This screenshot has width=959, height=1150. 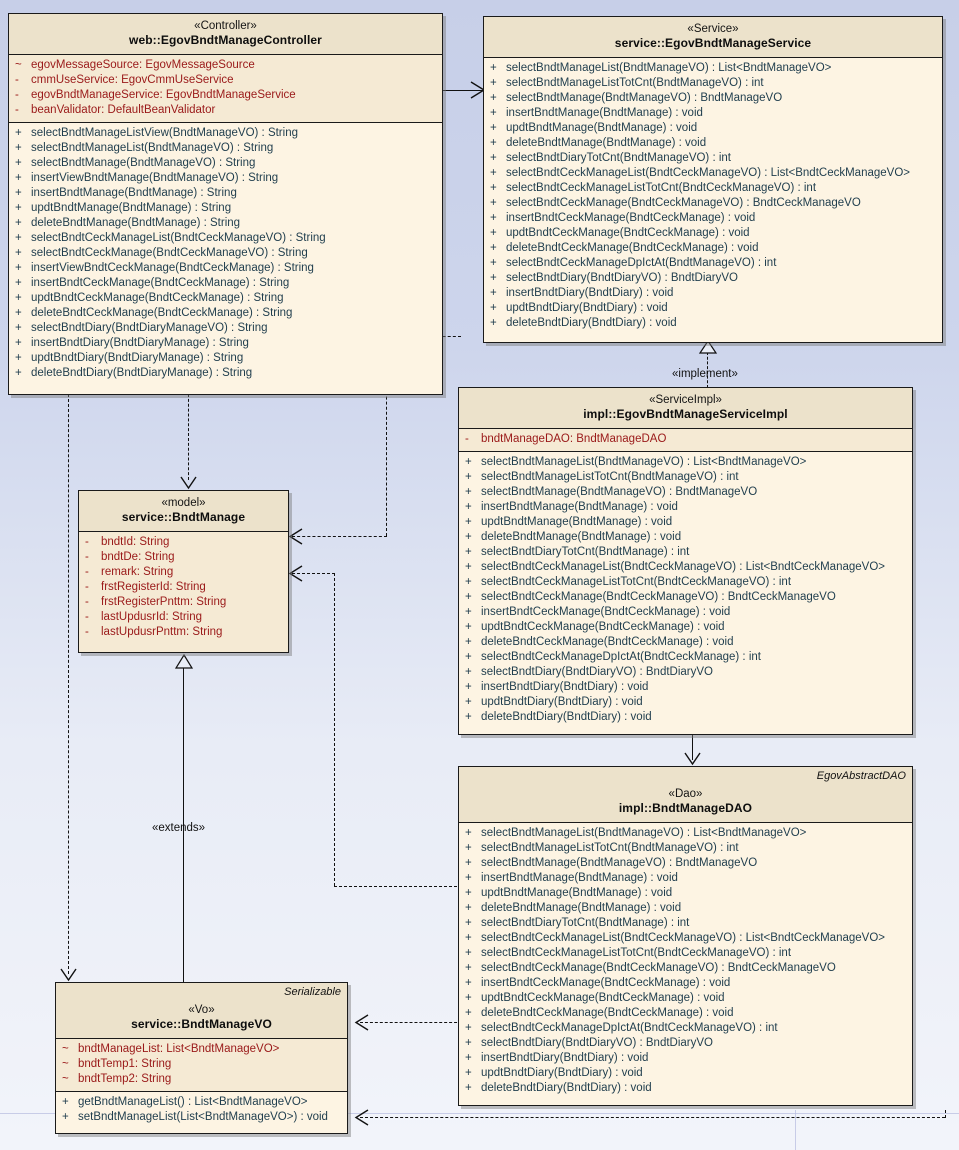 What do you see at coordinates (713, 29) in the screenshot?
I see `class-stereotype: «Service»` at bounding box center [713, 29].